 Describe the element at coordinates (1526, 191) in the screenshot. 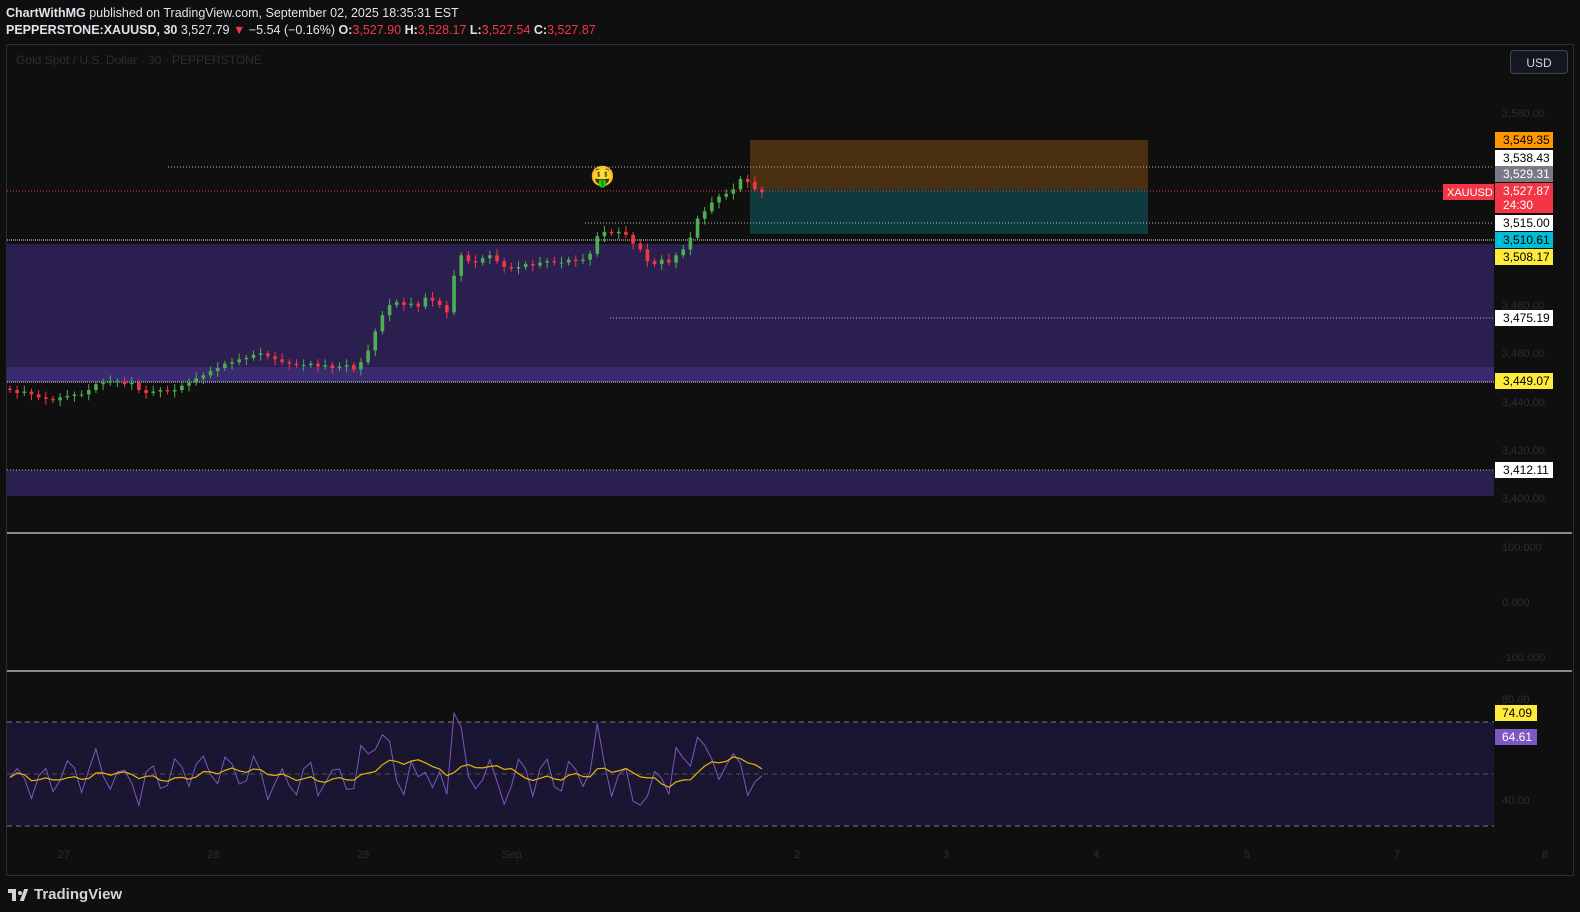

I see `price-label: 3,527.87` at that location.